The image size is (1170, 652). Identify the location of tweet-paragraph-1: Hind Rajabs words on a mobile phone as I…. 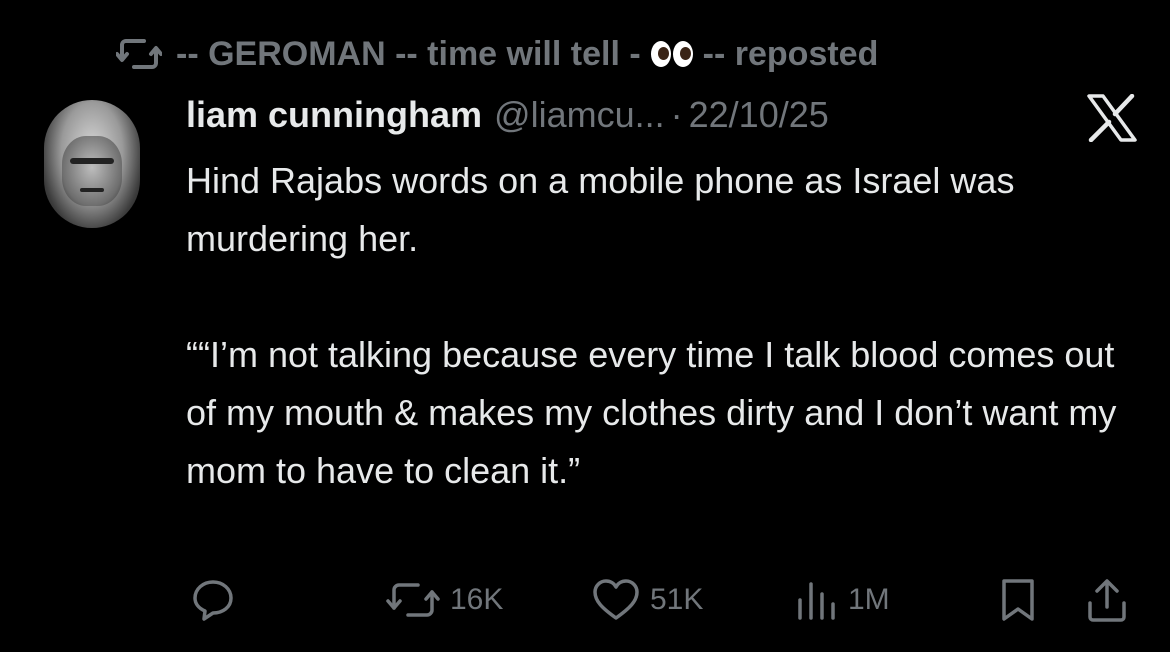
(600, 209).